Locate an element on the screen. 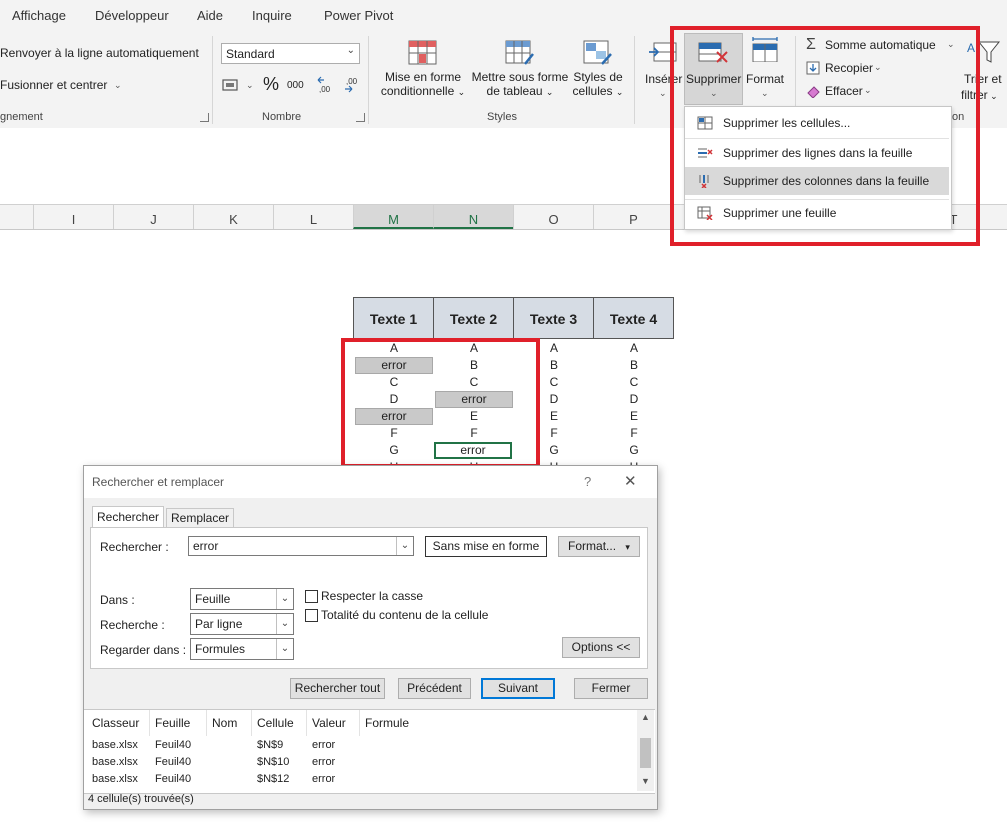  tab-remplacer: Remplacer is located at coordinates (200, 518).